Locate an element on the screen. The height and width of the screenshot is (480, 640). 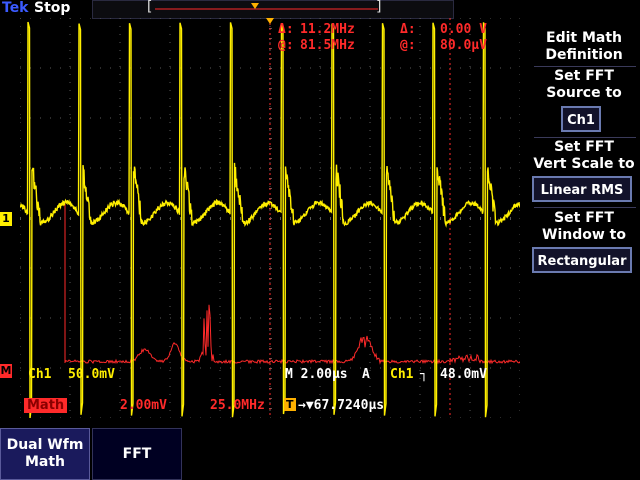
fft-button: FFT is located at coordinates (137, 454).